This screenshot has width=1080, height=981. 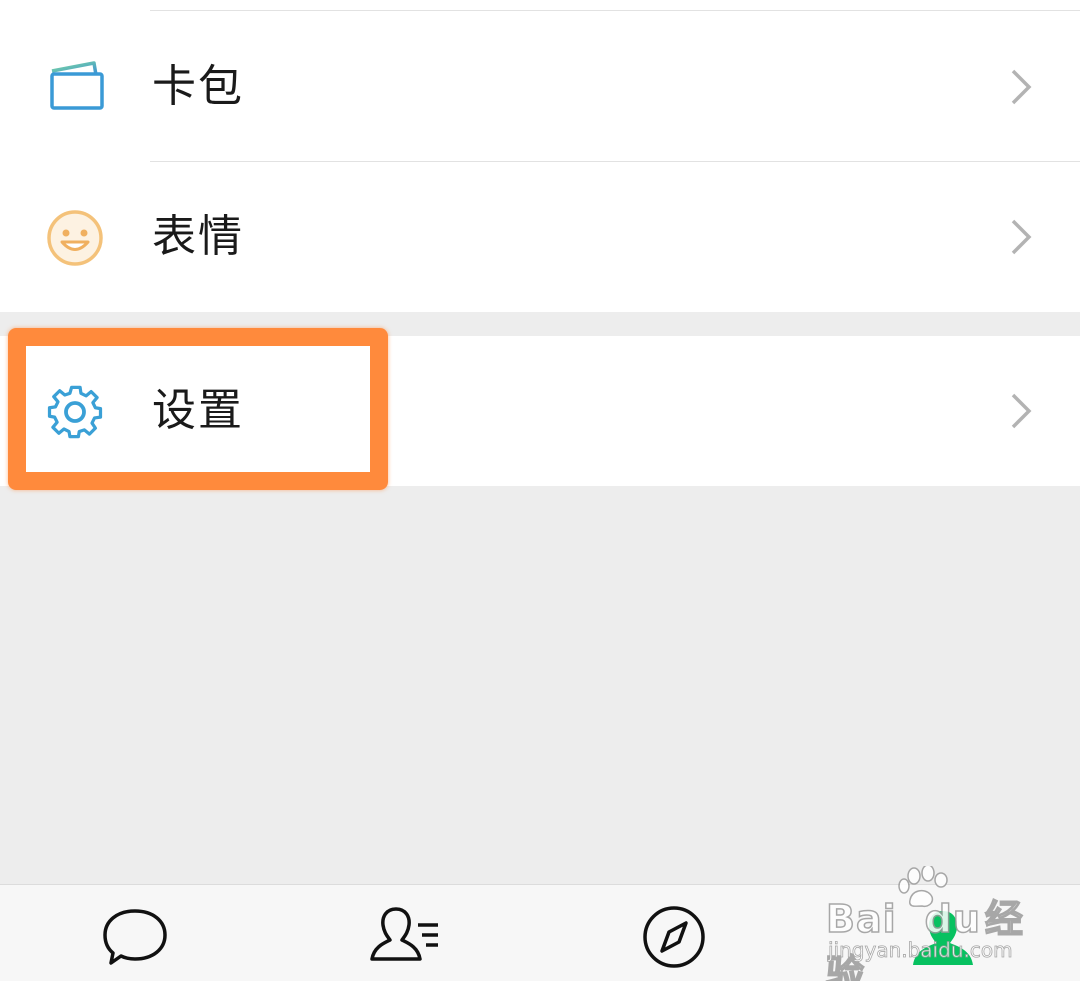 I want to click on menu-item-label: 表情, so click(x=198, y=236).